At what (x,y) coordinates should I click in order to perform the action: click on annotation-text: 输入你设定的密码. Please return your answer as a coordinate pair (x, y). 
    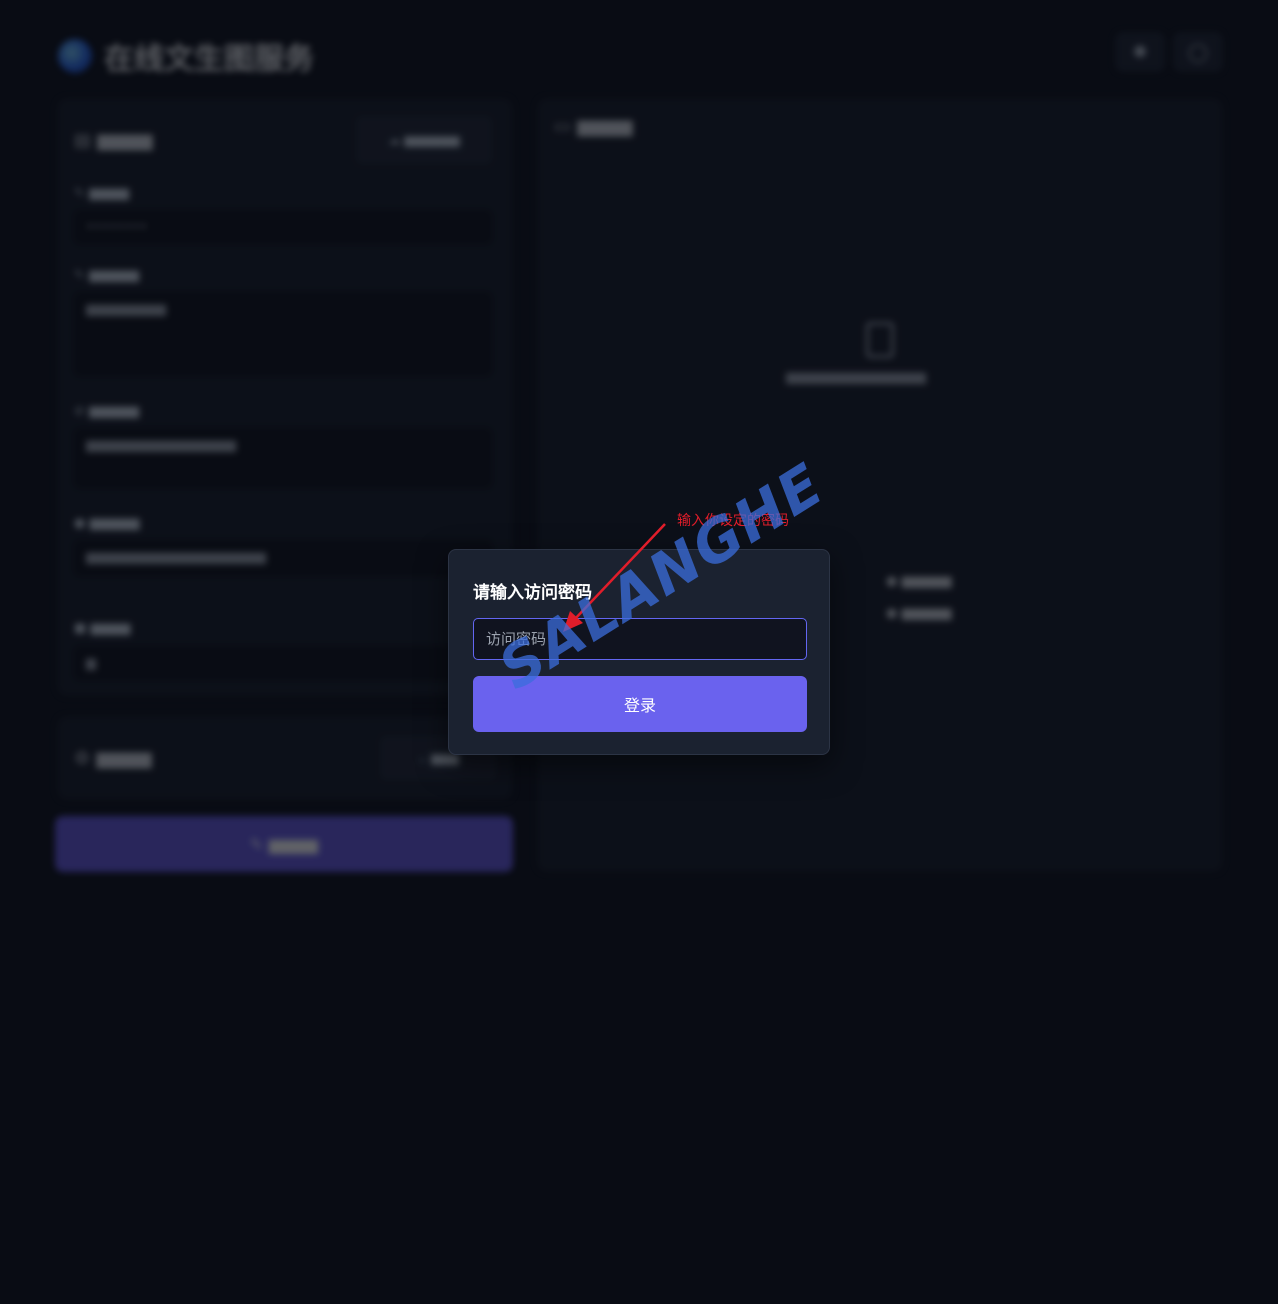
    Looking at the image, I should click on (733, 521).